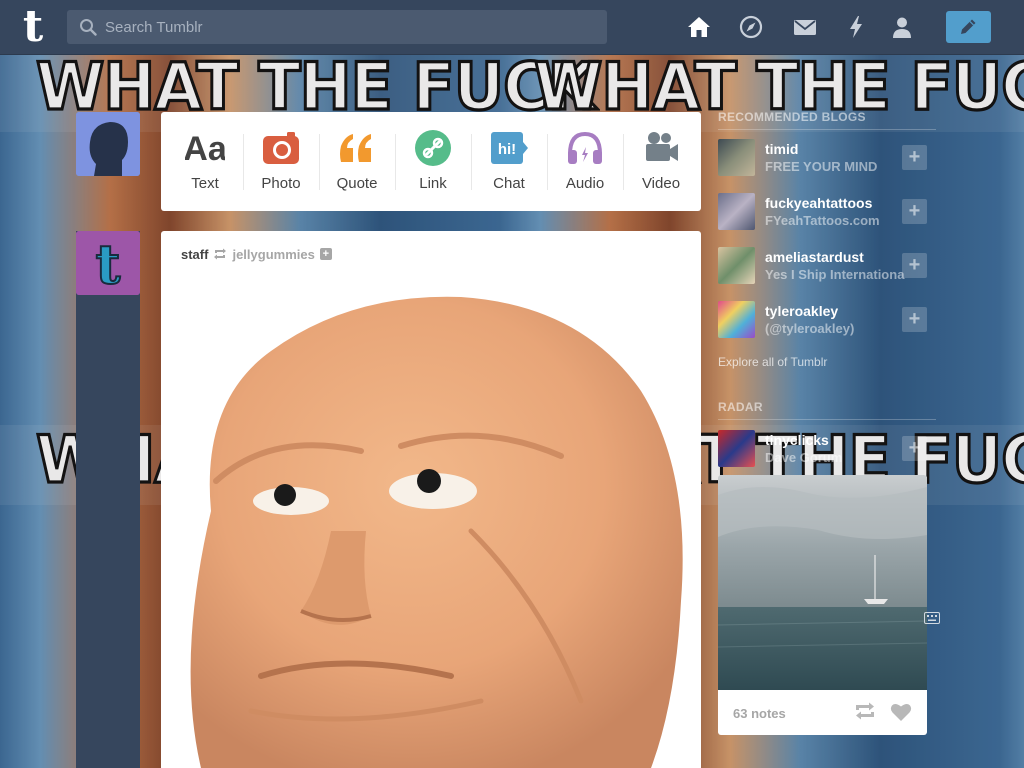 The image size is (1024, 768). Describe the element at coordinates (772, 362) in the screenshot. I see `explore-all-link: Explore all of Tumblr` at that location.